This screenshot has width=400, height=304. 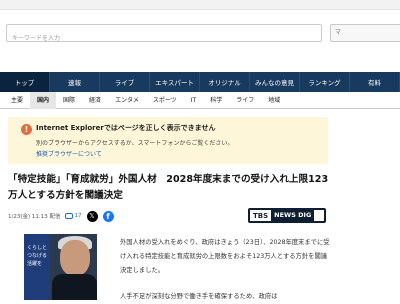 I want to click on article-meta: 1/23(金) 11:13 配信 17 𝕏 f, so click(x=61, y=216).